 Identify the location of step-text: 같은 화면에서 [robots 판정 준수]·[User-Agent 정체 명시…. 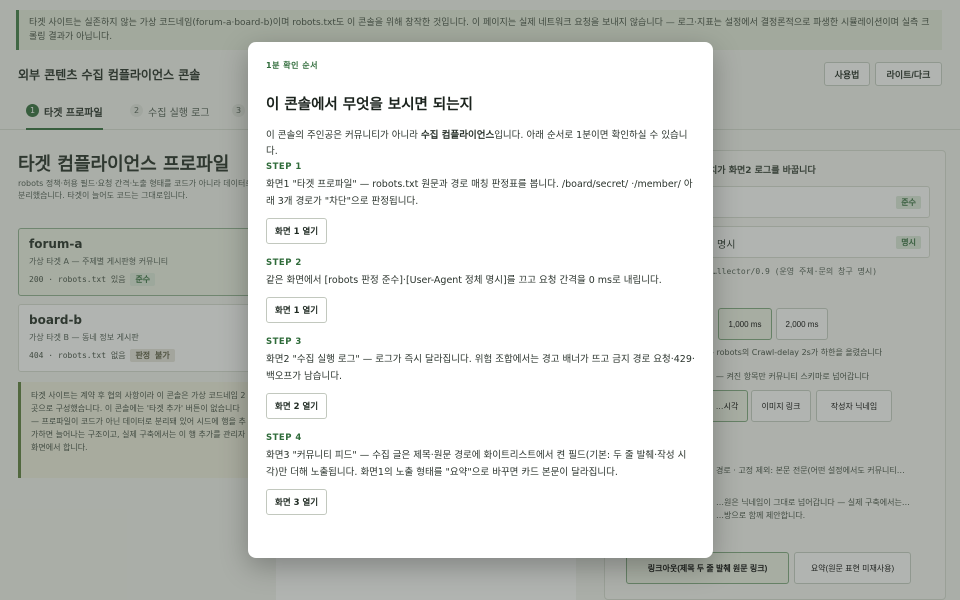
(464, 280).